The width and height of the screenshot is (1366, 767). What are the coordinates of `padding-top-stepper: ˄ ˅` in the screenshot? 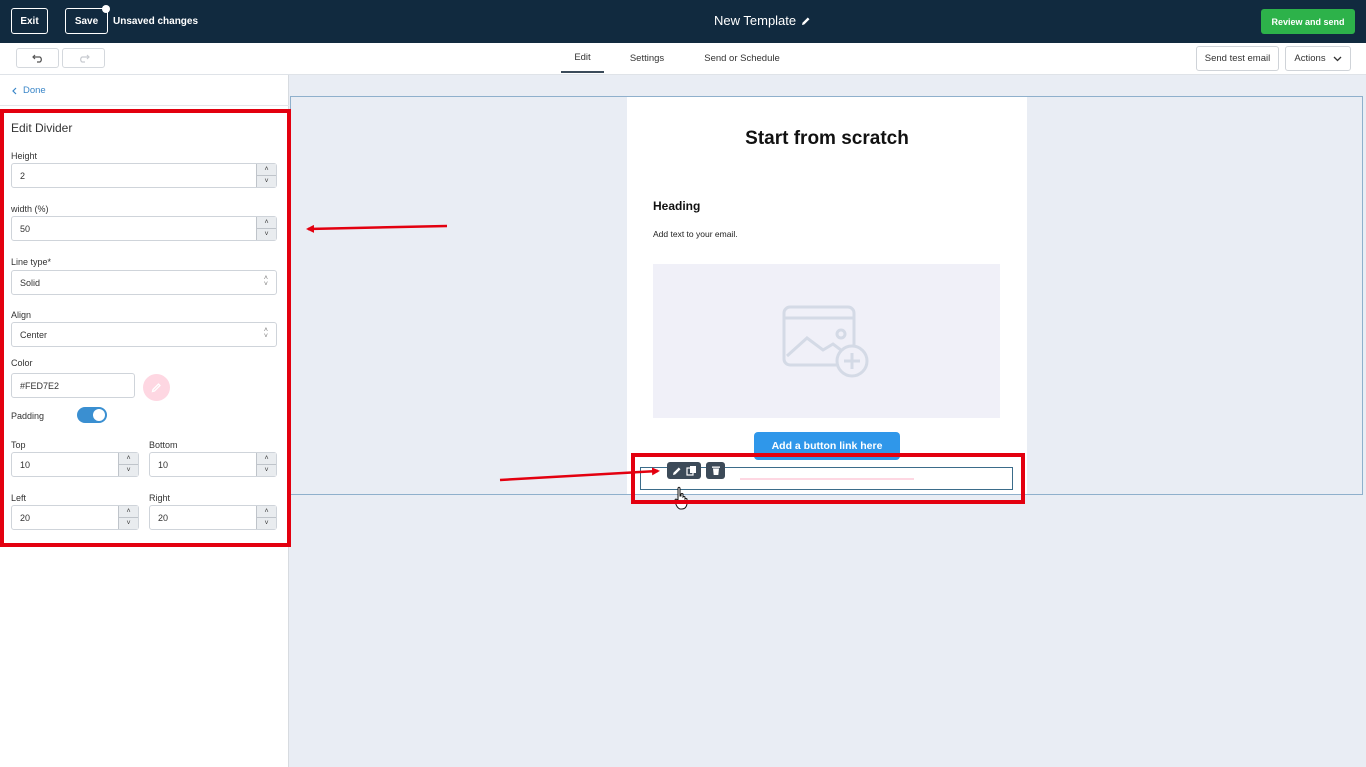 It's located at (128, 464).